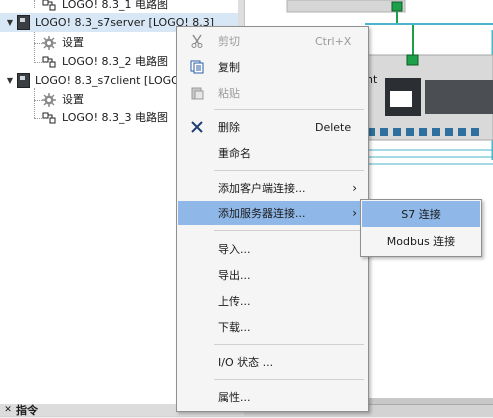 The image size is (493, 418). Describe the element at coordinates (115, 5) in the screenshot. I see `tree-item-label: LOGO! 8.3_1 电路图` at that location.